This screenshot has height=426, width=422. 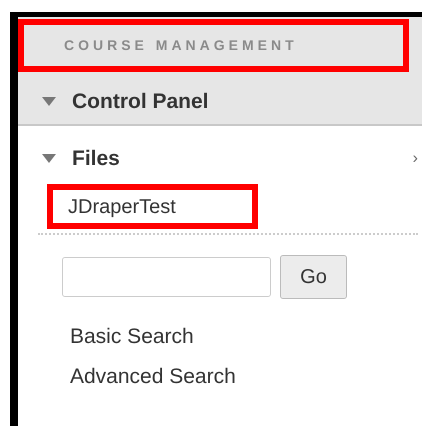 I want to click on search-link: Advanced Search, so click(x=246, y=377).